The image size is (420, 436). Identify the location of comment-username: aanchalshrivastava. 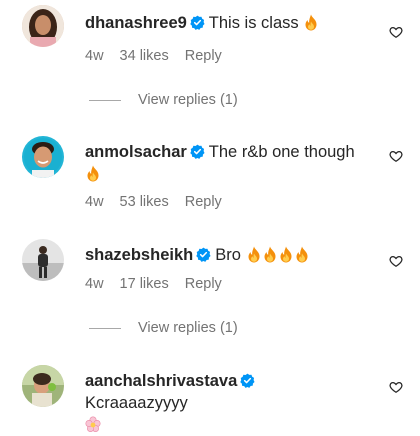
(161, 381).